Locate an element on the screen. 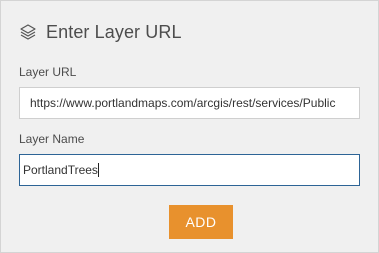 The image size is (379, 253). layer-url-label: Layer URL is located at coordinates (48, 72).